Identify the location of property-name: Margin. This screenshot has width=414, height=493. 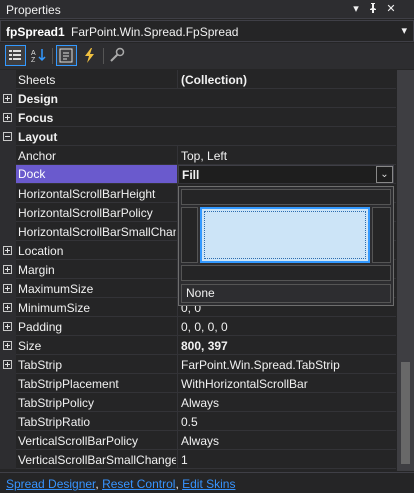
(36, 270).